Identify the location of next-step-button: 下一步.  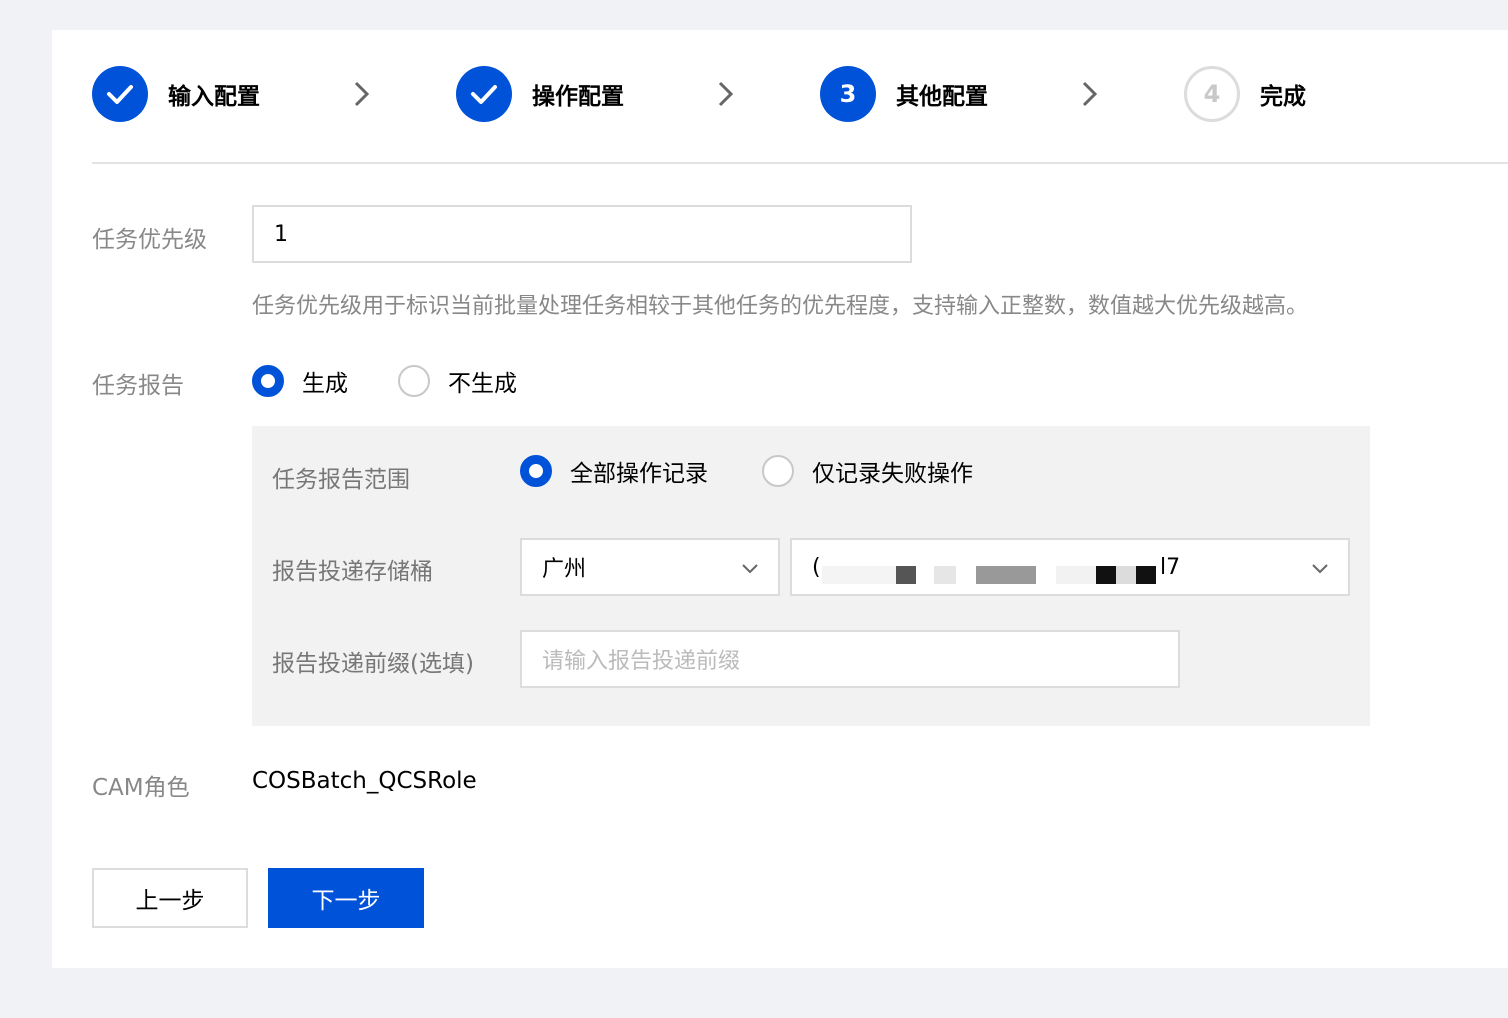
(346, 898).